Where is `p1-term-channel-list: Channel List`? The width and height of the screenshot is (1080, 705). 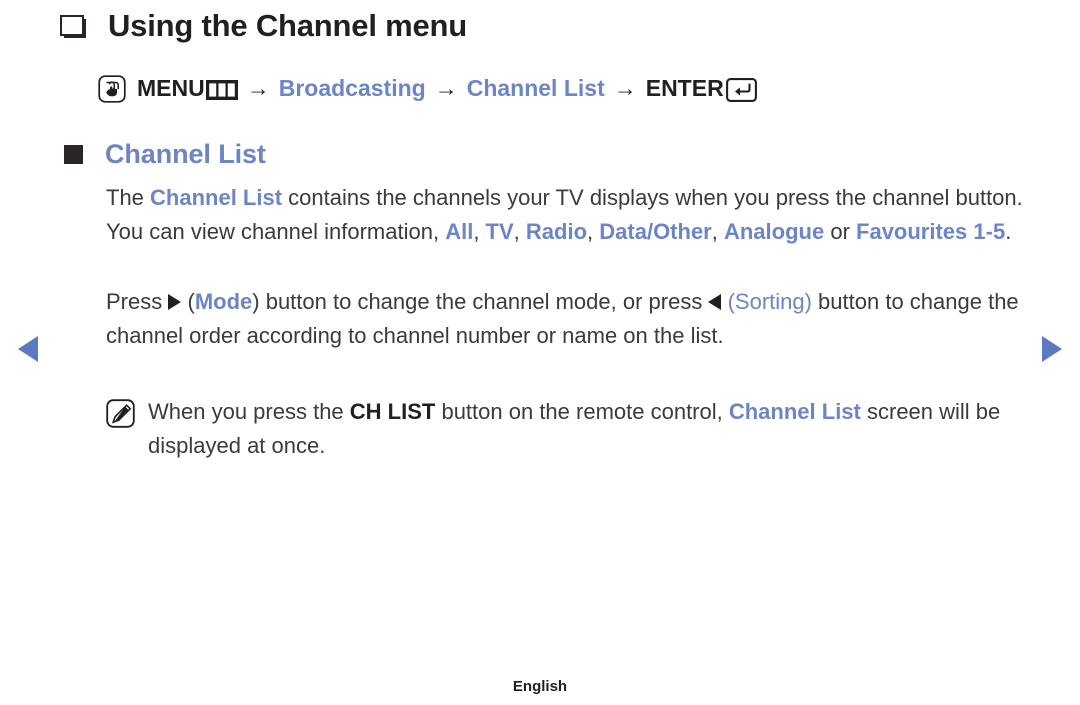 p1-term-channel-list: Channel List is located at coordinates (216, 197).